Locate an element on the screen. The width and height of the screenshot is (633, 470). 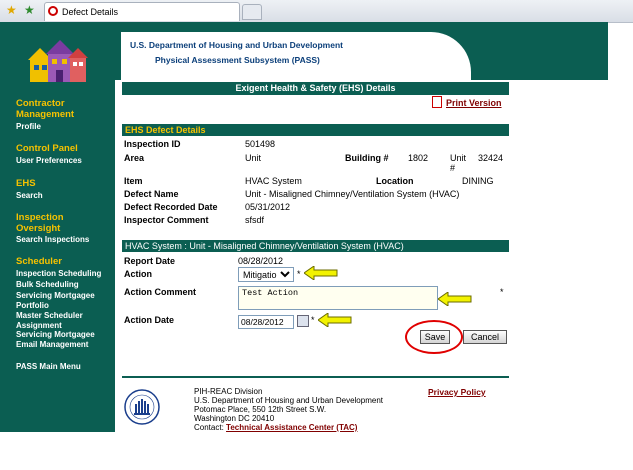
date-required-mark: * is located at coordinates (313, 320).